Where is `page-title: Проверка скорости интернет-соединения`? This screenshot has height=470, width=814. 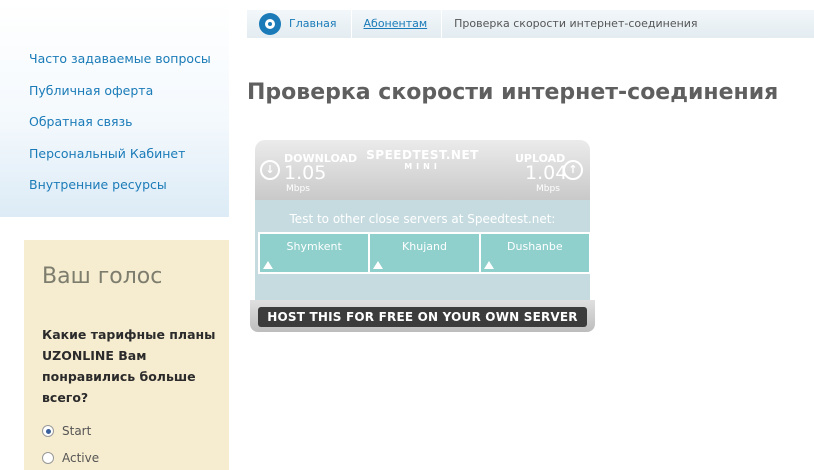 page-title: Проверка скорости интернет-соединения is located at coordinates (513, 92).